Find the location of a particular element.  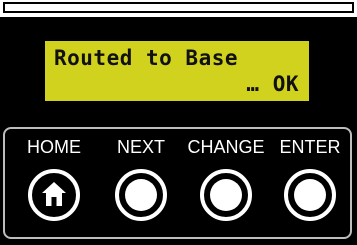

next-button: NEXT is located at coordinates (141, 183).